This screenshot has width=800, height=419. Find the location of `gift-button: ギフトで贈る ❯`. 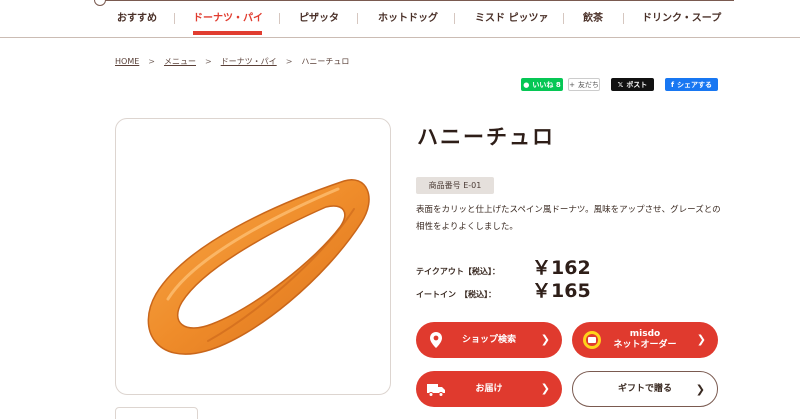

gift-button: ギフトで贈る ❯ is located at coordinates (645, 389).